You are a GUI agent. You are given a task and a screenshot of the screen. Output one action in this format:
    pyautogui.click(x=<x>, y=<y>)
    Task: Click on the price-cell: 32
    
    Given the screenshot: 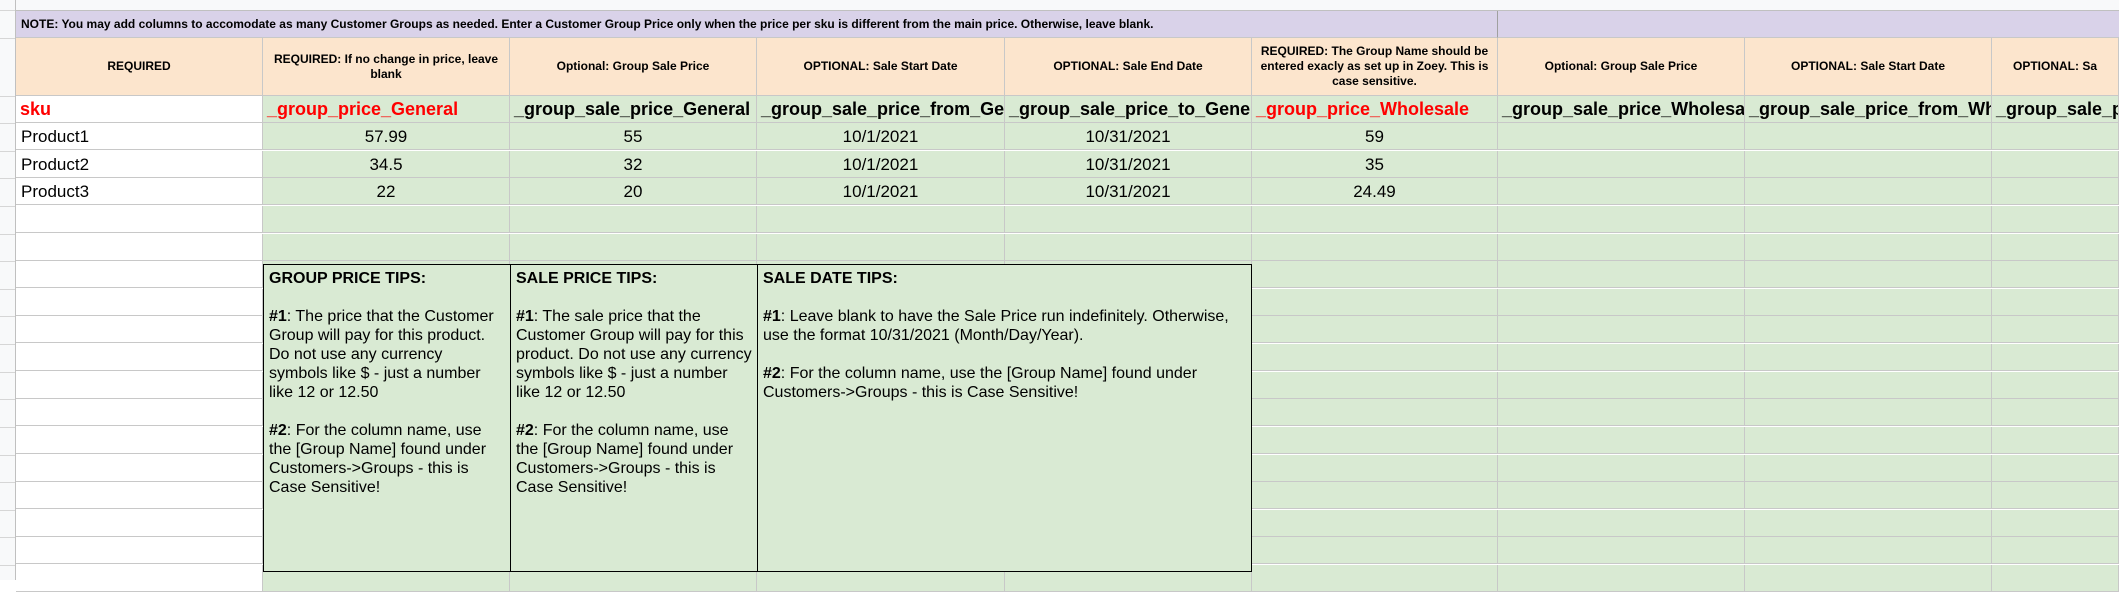 What is the action you would take?
    pyautogui.click(x=633, y=164)
    